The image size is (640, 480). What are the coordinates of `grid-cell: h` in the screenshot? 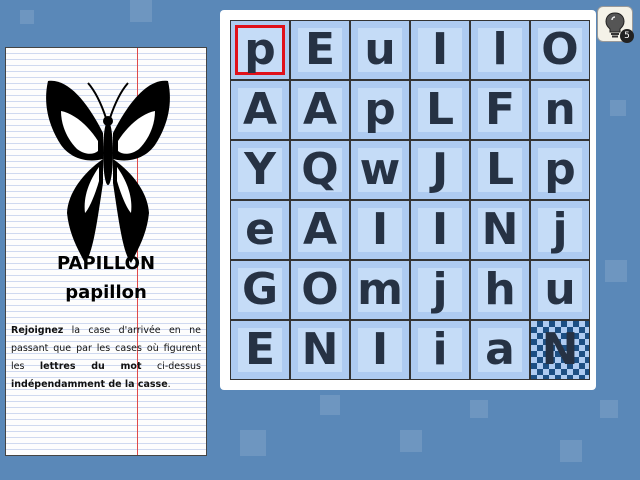 It's located at (500, 290).